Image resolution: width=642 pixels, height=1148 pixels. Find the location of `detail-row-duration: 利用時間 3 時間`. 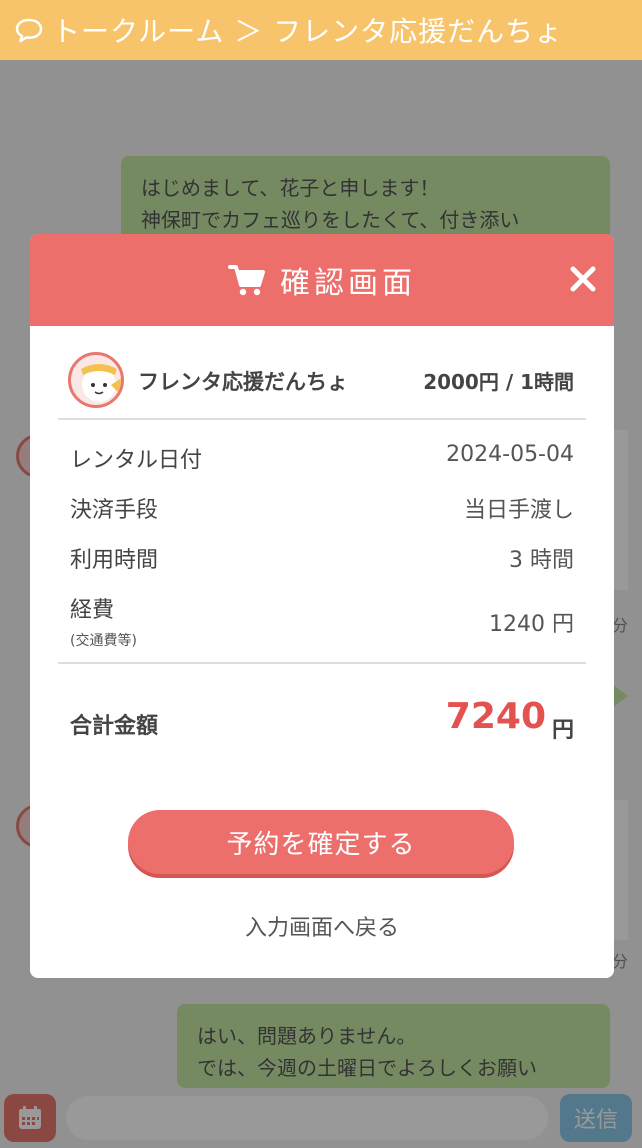

detail-row-duration: 利用時間 3 時間 is located at coordinates (322, 559).